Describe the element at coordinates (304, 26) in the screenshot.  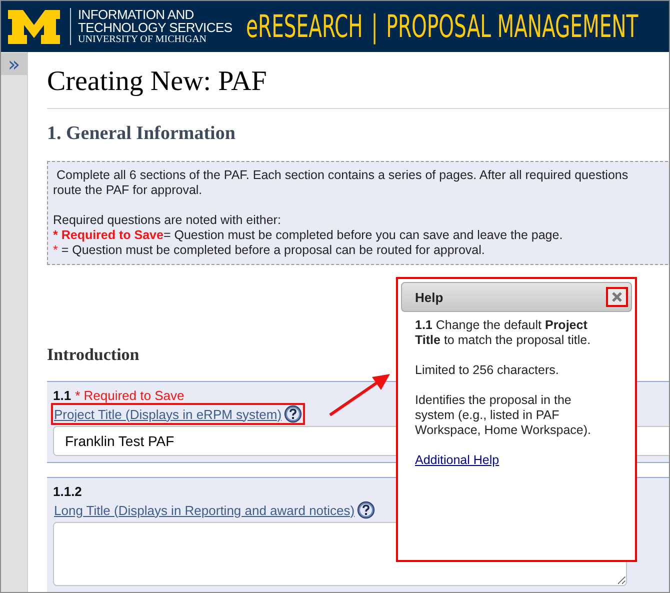
I see `app-name: eRESEARCH` at that location.